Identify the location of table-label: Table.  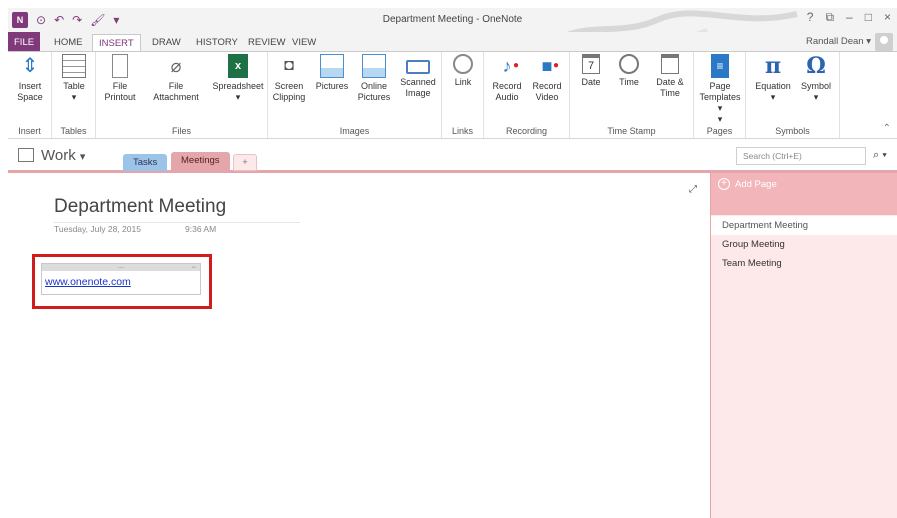
(74, 86).